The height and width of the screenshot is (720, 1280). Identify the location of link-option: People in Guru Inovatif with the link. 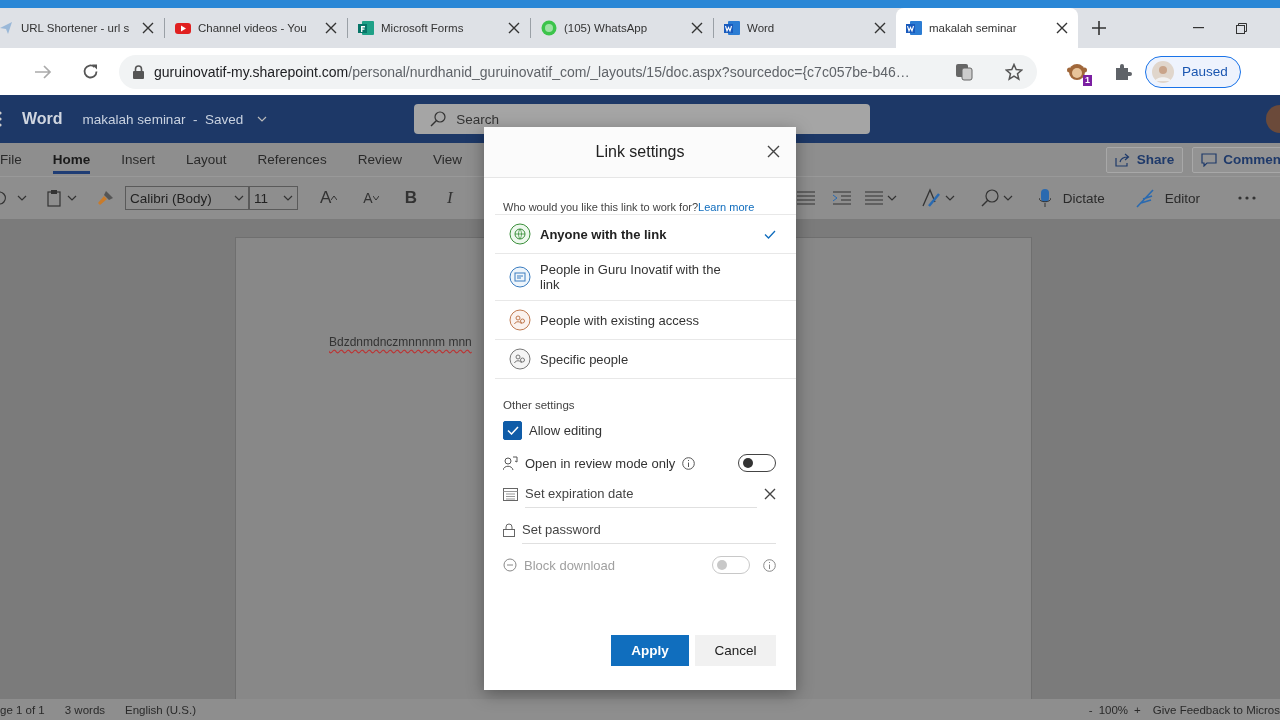
(645, 277).